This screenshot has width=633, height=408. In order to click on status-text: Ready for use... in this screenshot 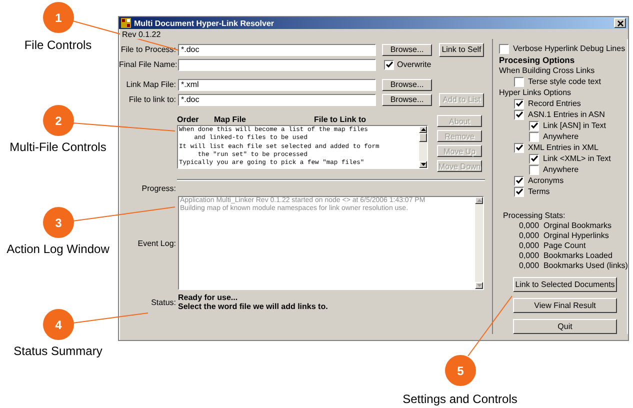, I will do `click(208, 297)`.